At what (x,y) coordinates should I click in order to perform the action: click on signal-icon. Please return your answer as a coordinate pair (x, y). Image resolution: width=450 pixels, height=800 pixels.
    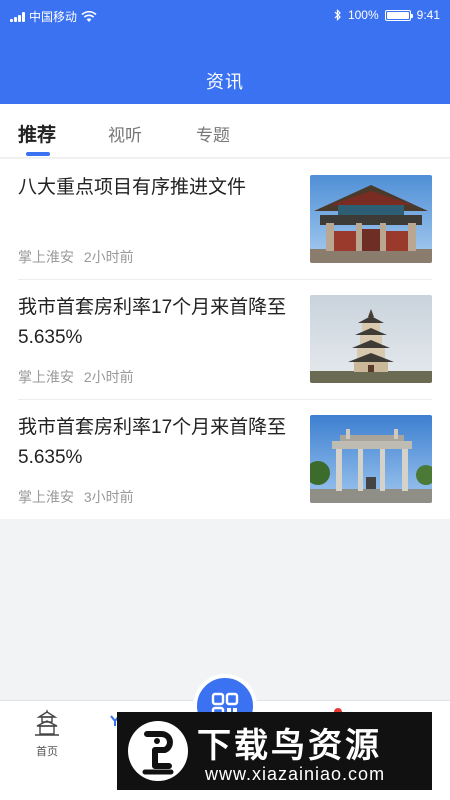
    Looking at the image, I should click on (17, 16).